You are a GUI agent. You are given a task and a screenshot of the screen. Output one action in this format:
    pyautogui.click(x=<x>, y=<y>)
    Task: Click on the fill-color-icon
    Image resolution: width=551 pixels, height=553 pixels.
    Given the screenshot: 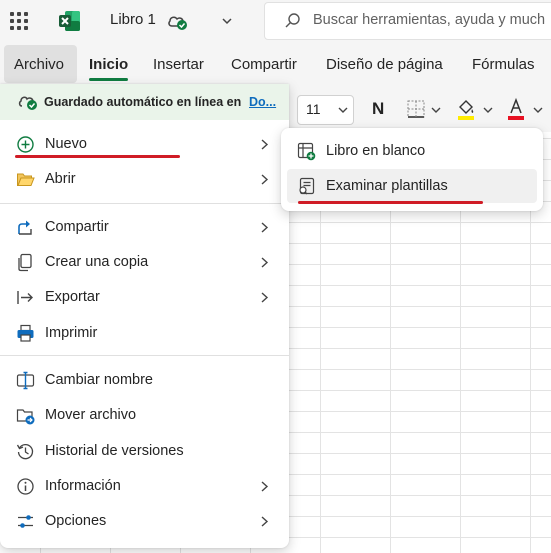 What is the action you would take?
    pyautogui.click(x=466, y=109)
    